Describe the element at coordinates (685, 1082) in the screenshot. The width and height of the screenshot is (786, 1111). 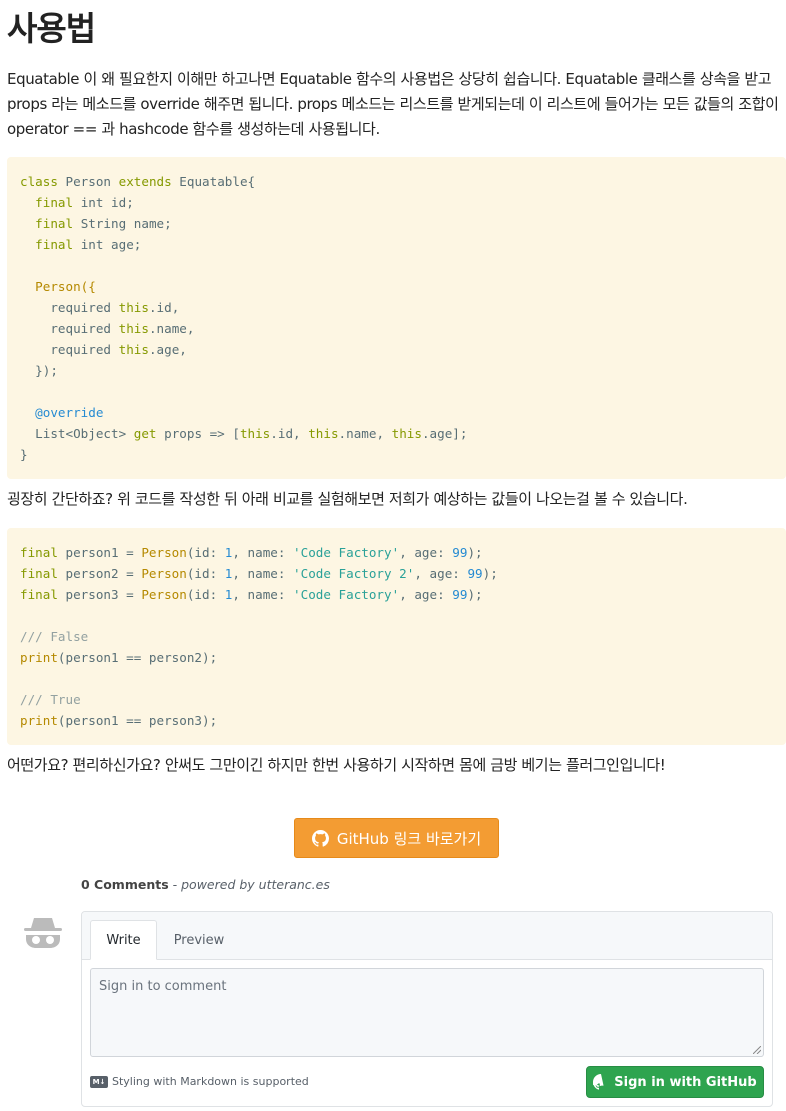
I see `sign-in-label: Sign in with GitHub` at that location.